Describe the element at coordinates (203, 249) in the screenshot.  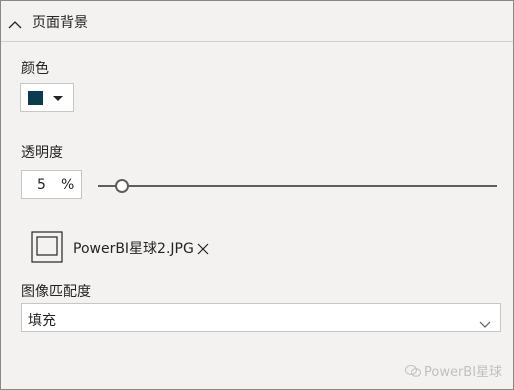
I see `remove-image-icon` at that location.